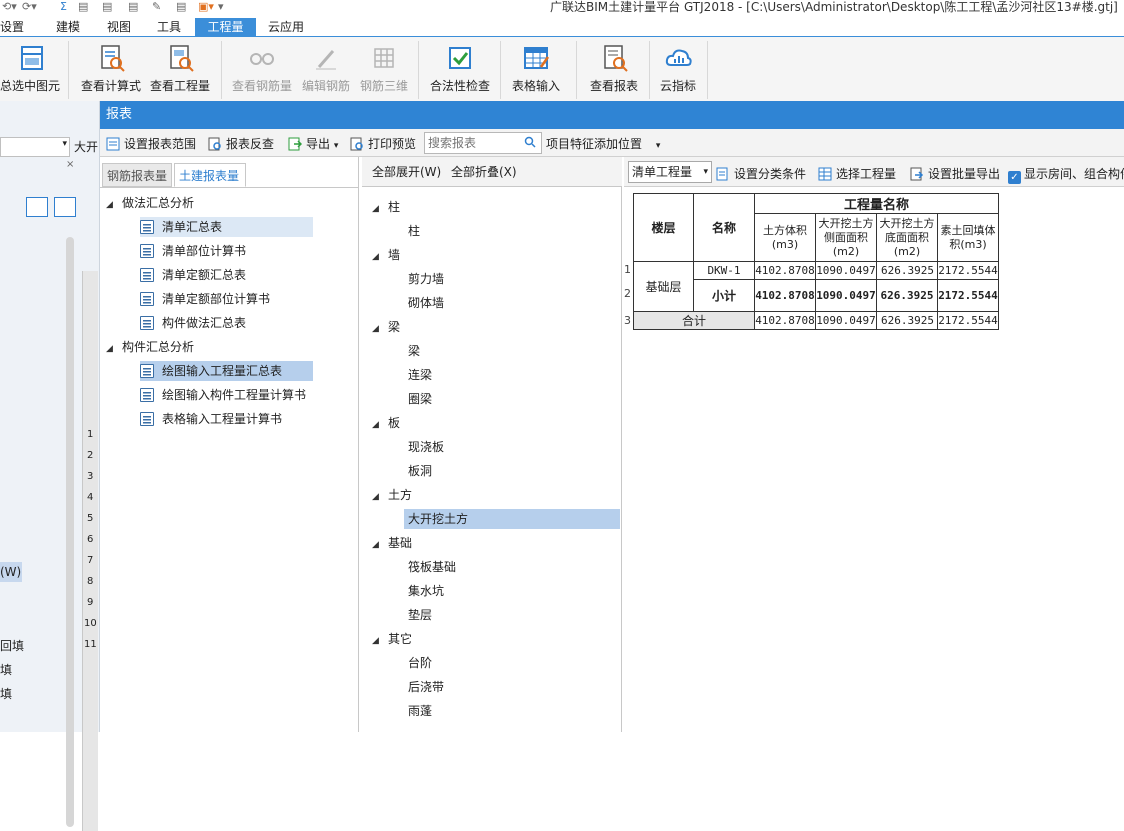 The width and height of the screenshot is (1124, 831). I want to click on select-elements-icon, so click(30, 58).